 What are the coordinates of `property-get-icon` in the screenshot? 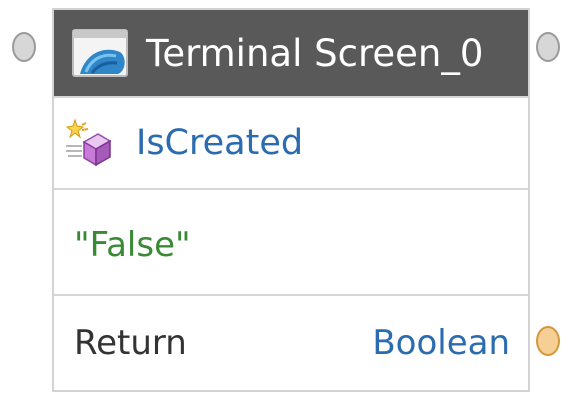 It's located at (88, 142).